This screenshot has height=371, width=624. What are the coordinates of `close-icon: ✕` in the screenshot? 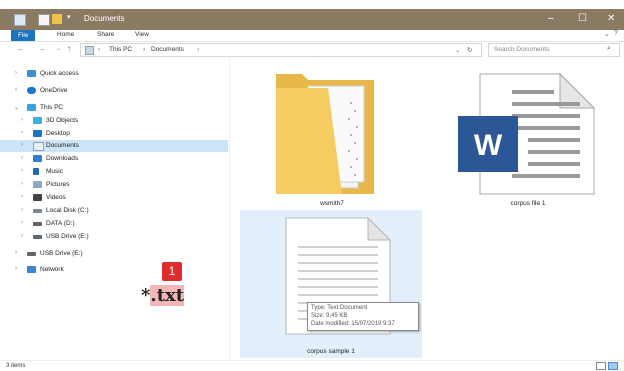 It's located at (611, 19).